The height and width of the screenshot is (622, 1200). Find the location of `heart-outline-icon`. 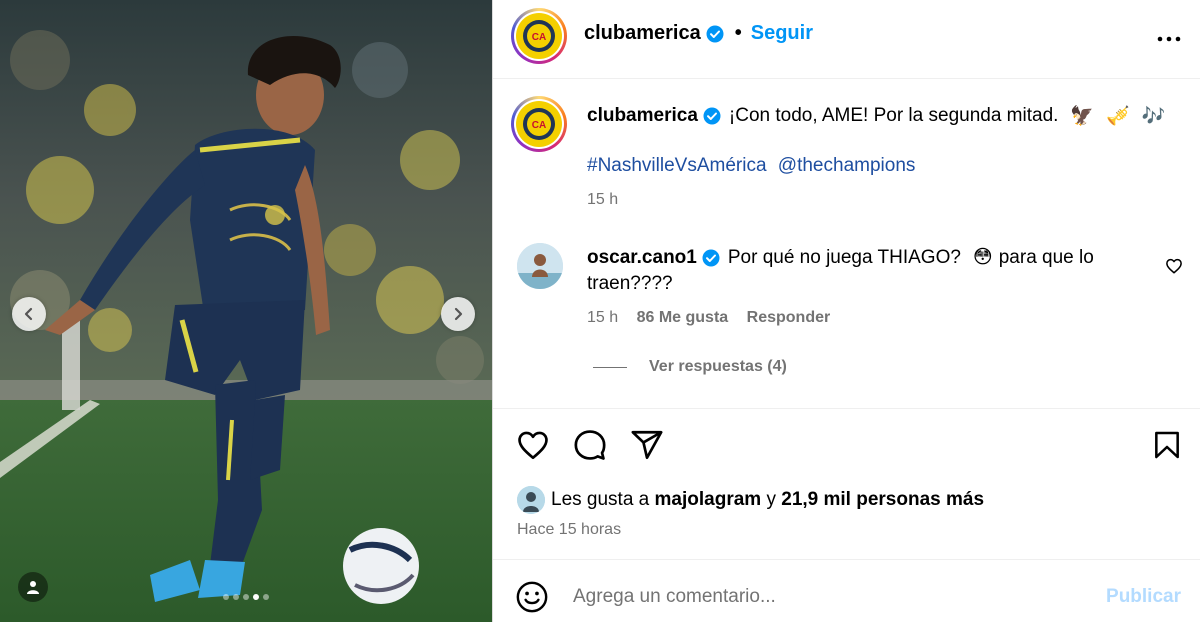

heart-outline-icon is located at coordinates (1174, 266).